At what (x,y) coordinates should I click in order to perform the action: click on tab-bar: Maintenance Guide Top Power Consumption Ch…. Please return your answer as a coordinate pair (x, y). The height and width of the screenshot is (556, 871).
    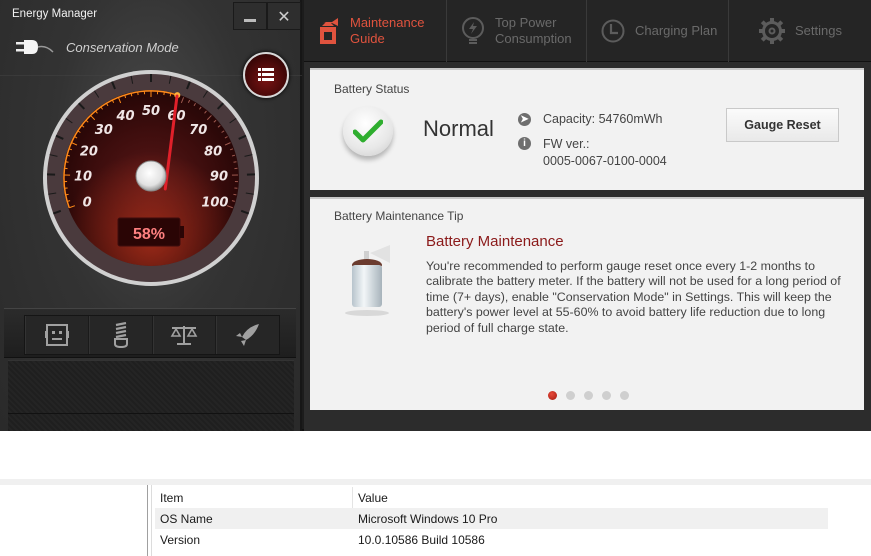
    Looking at the image, I should click on (587, 31).